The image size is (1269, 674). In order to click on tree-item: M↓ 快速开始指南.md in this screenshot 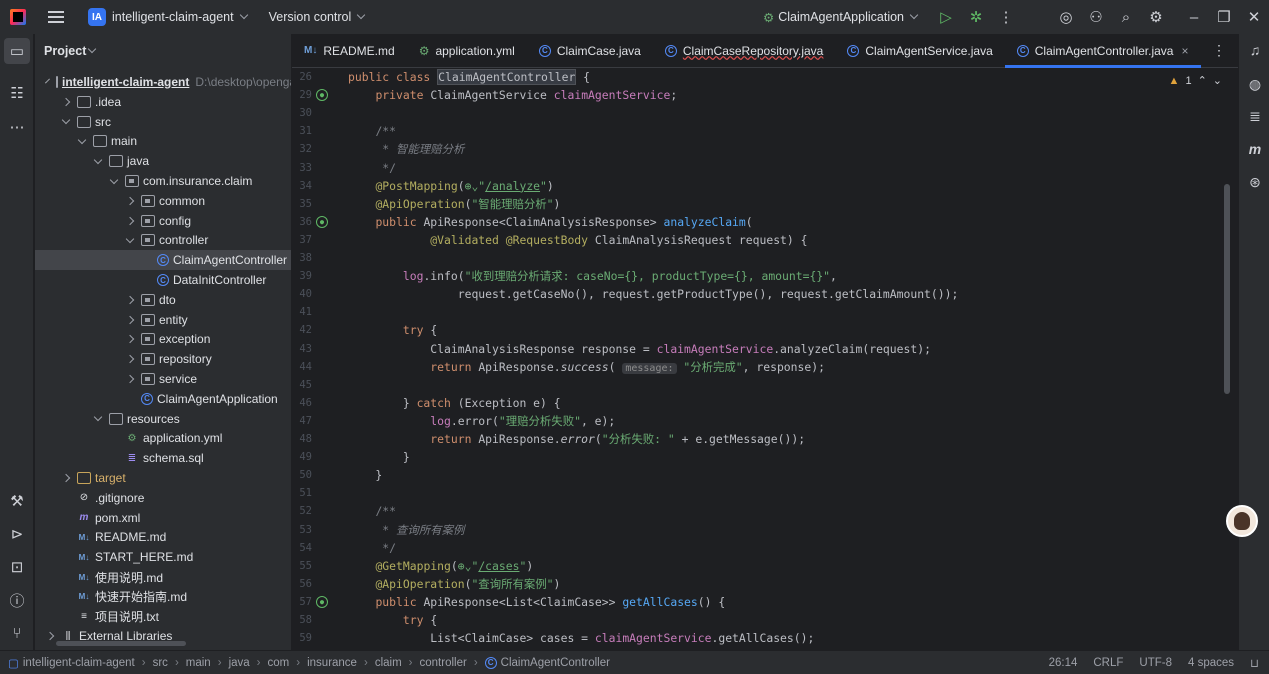, I will do `click(163, 597)`.